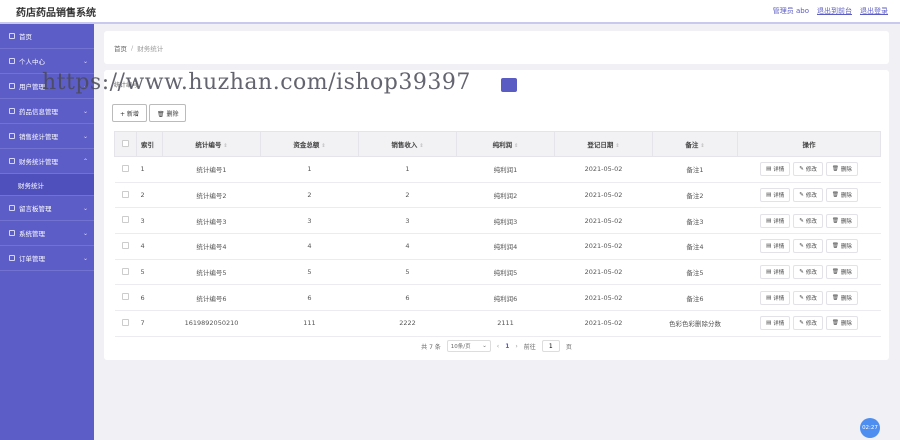 The image size is (900, 440). Describe the element at coordinates (516, 346) in the screenshot. I see `next-page-button: ›` at that location.